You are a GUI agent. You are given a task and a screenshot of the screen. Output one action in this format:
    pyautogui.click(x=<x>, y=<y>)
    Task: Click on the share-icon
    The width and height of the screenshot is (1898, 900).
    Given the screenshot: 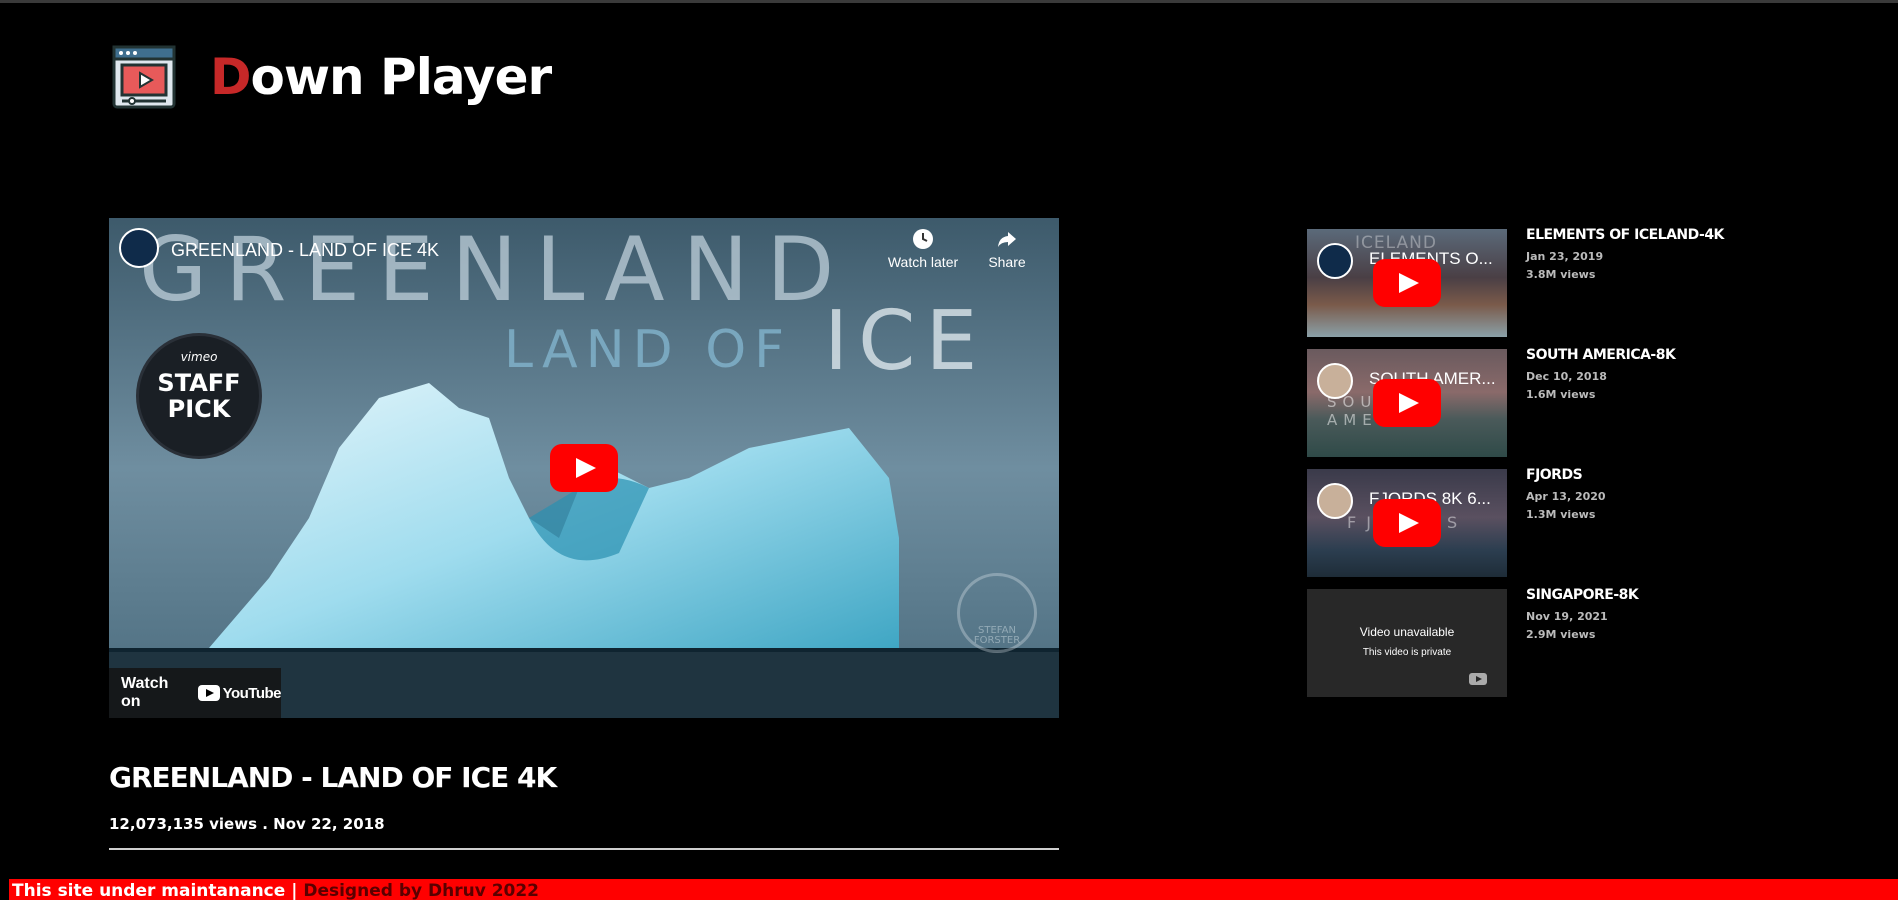 What is the action you would take?
    pyautogui.click(x=1007, y=239)
    